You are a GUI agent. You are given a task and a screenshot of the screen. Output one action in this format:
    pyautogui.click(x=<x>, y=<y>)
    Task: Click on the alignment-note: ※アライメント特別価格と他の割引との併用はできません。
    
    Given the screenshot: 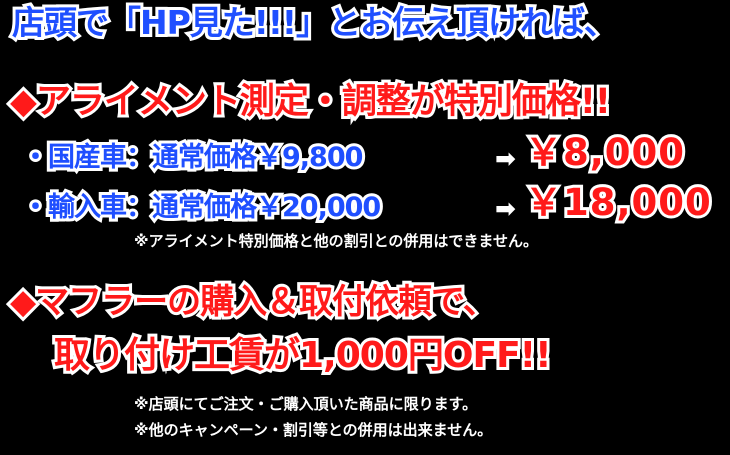 What is the action you would take?
    pyautogui.click(x=336, y=241)
    